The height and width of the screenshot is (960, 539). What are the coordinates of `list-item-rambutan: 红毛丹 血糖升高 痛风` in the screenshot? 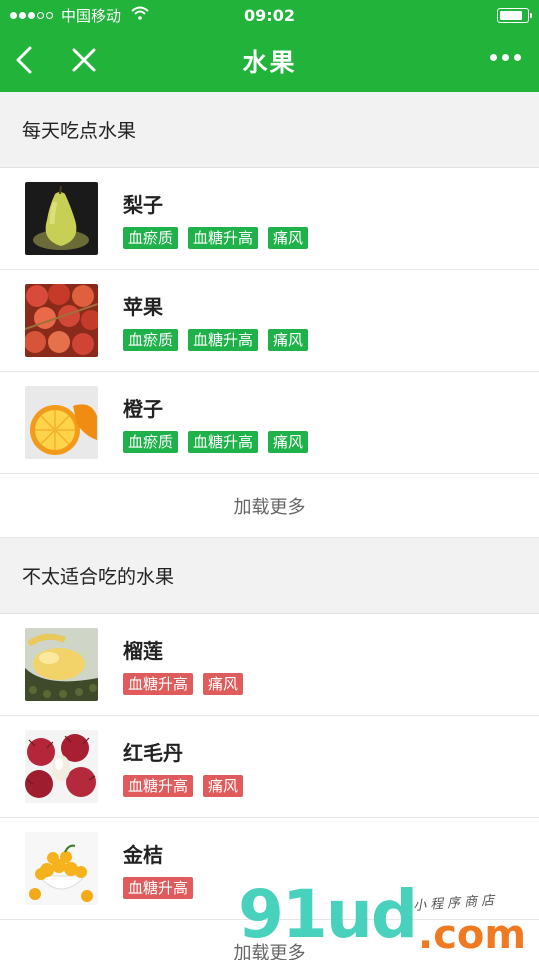 It's located at (269, 767).